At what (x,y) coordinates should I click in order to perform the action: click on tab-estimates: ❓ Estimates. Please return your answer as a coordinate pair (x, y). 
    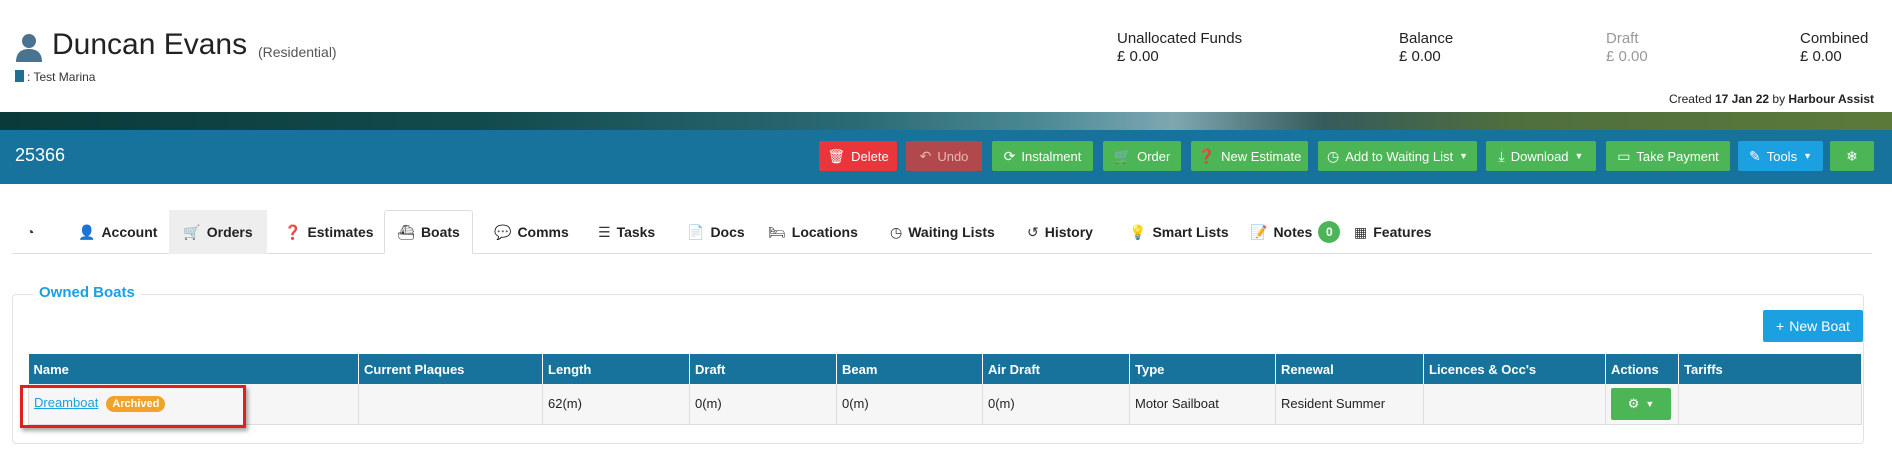
    Looking at the image, I should click on (329, 232).